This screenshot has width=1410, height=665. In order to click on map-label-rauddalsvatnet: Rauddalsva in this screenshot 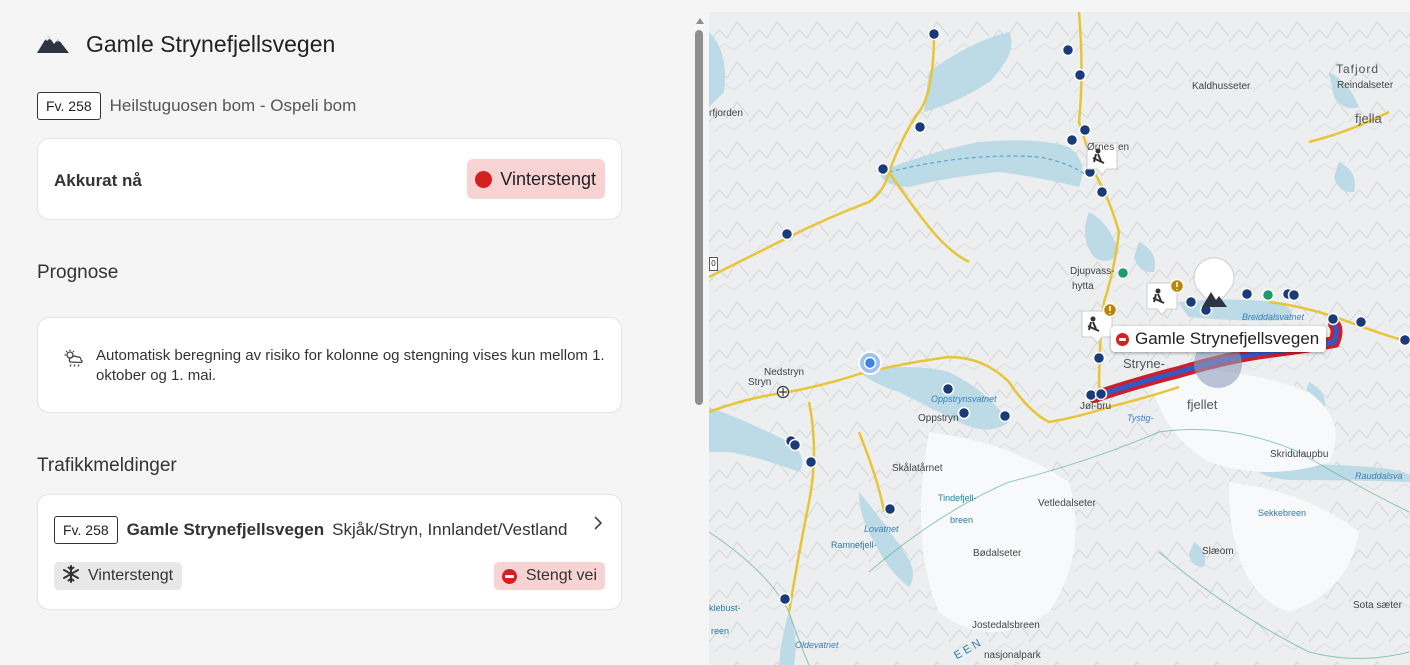, I will do `click(1379, 476)`.